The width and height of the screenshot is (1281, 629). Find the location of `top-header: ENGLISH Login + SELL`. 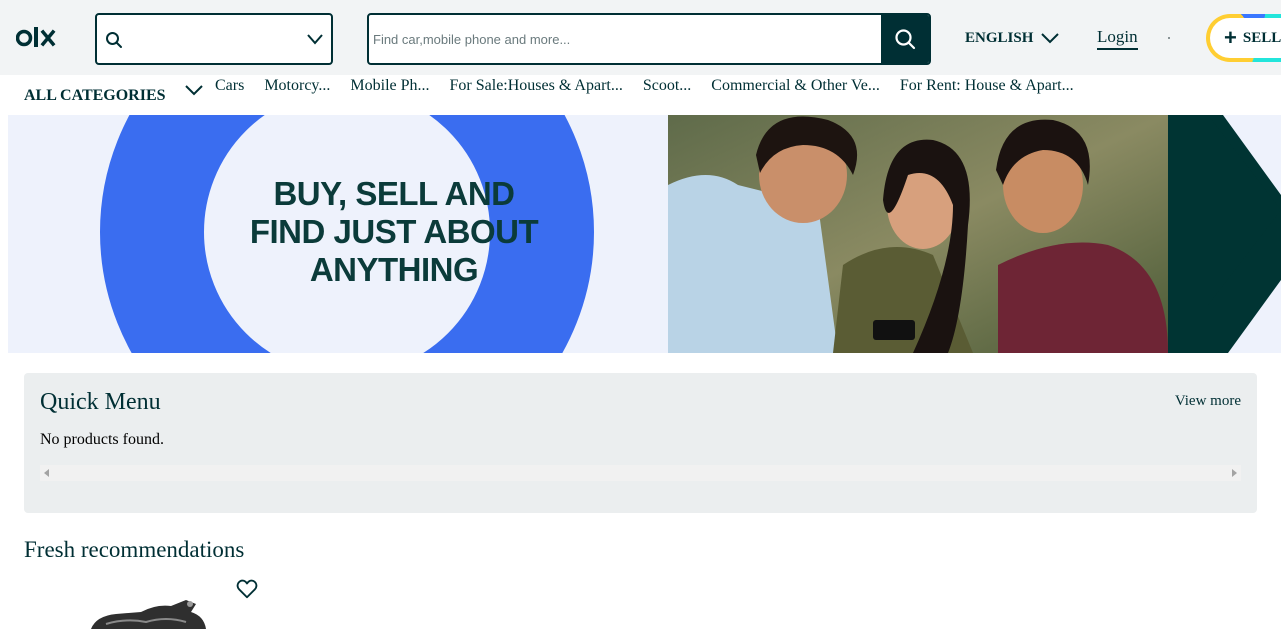

top-header: ENGLISH Login + SELL is located at coordinates (640, 37).